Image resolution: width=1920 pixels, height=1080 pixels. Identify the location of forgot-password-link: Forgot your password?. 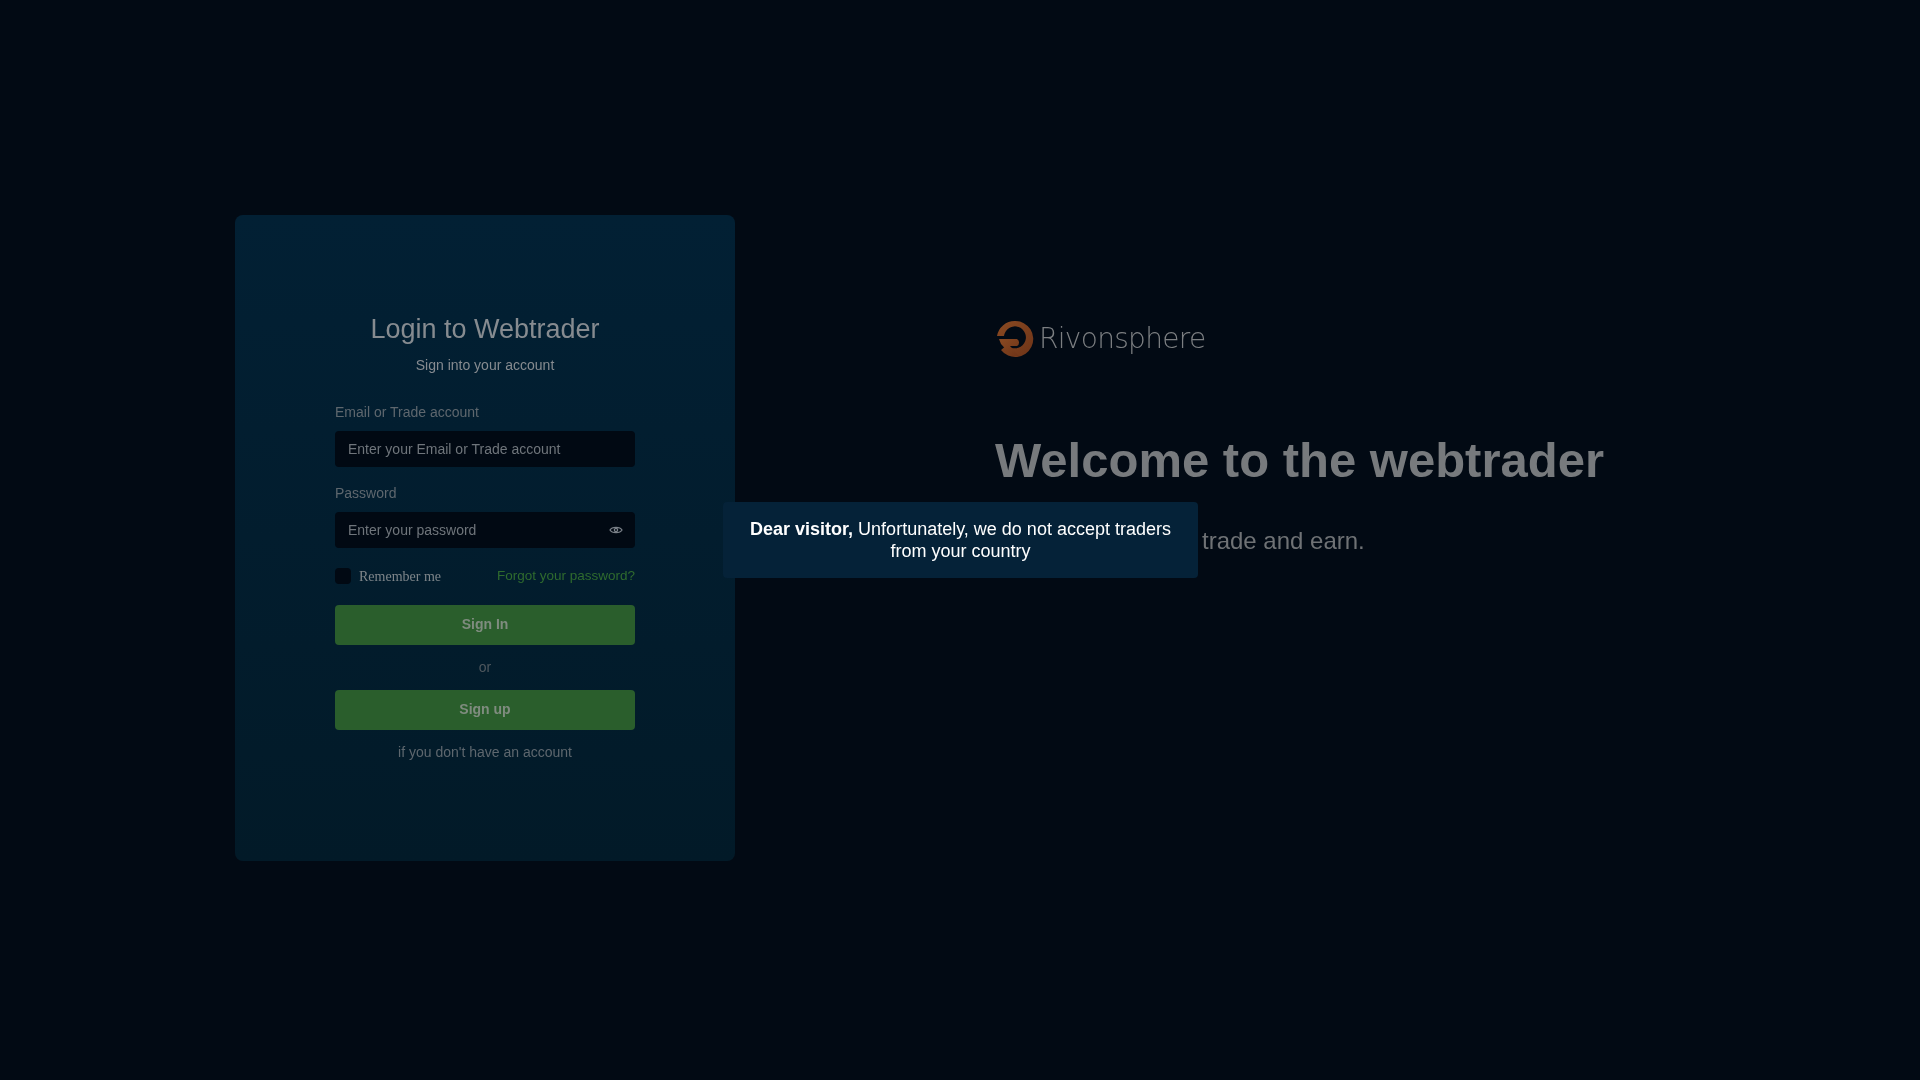
(565, 576).